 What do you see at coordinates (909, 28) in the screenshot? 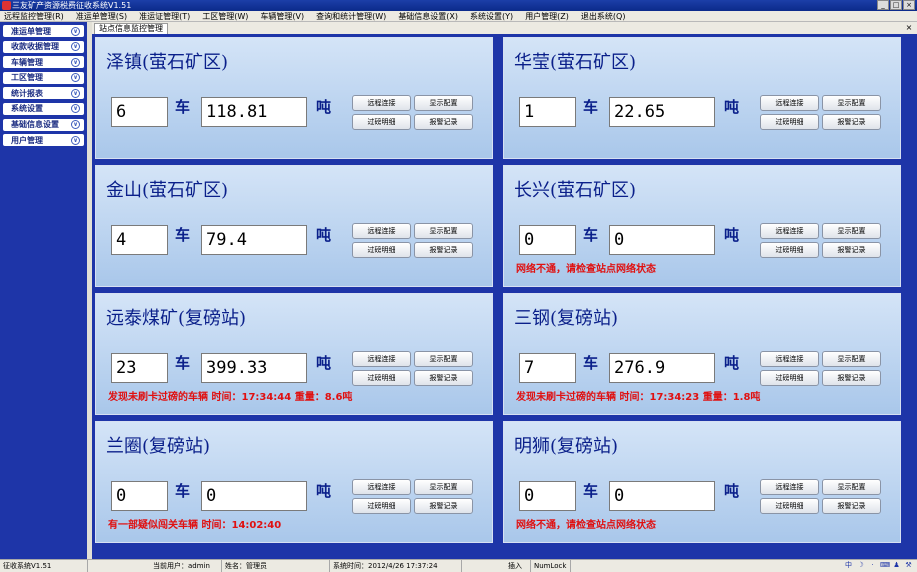
I see `close-tab-icon: ×` at bounding box center [909, 28].